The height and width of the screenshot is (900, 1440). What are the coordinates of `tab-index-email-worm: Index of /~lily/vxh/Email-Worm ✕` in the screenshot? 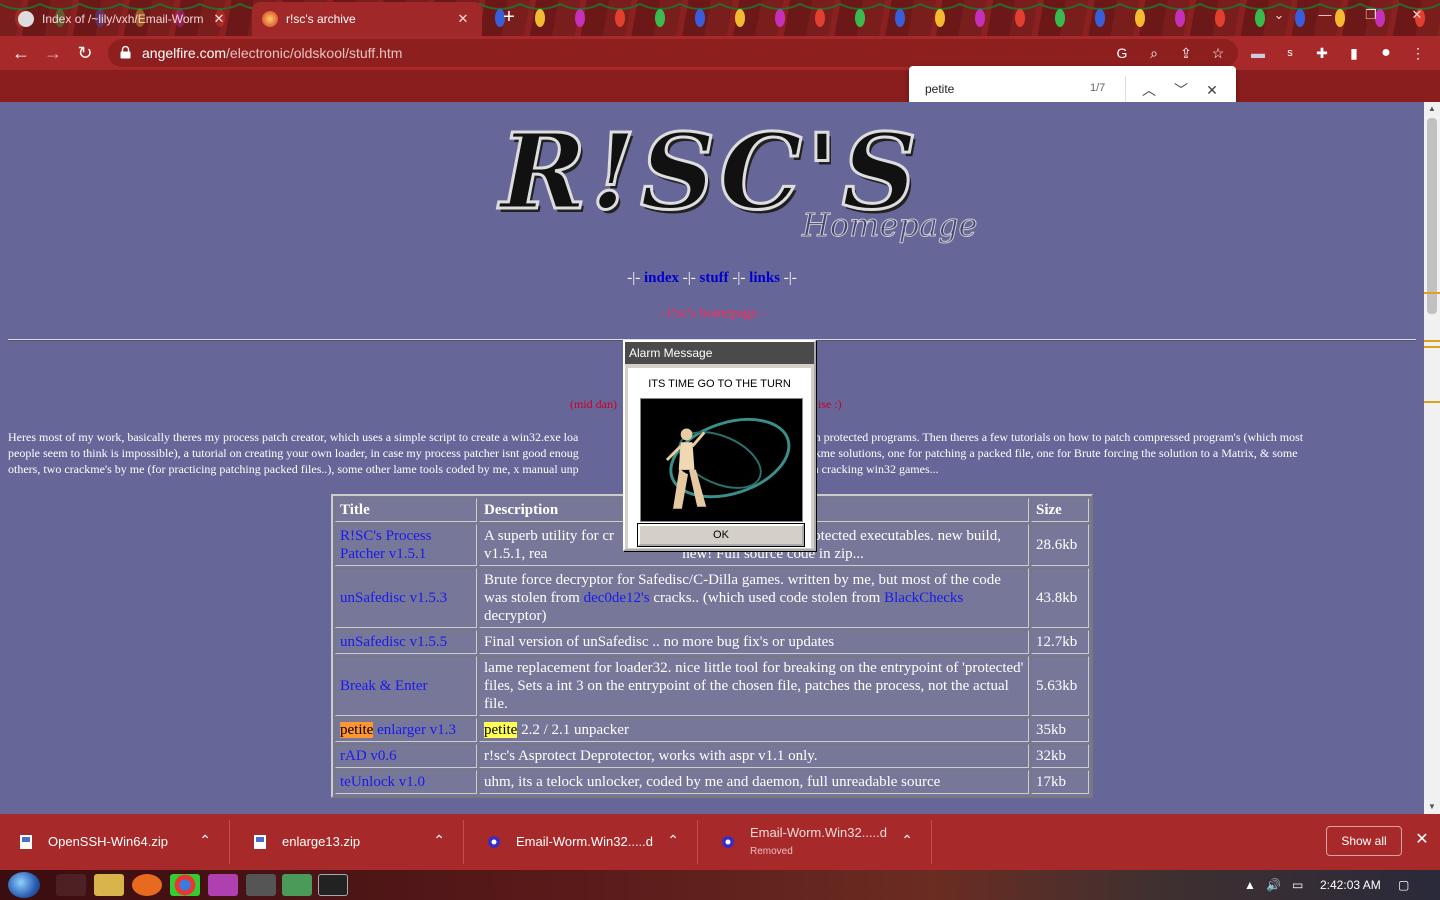 It's located at (123, 19).